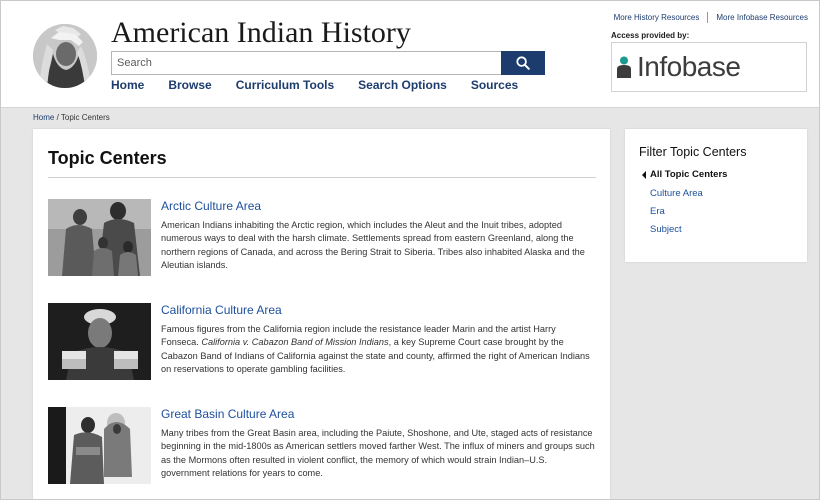  Describe the element at coordinates (689, 174) in the screenshot. I see `filter-all-label: All Topic Centers` at that location.